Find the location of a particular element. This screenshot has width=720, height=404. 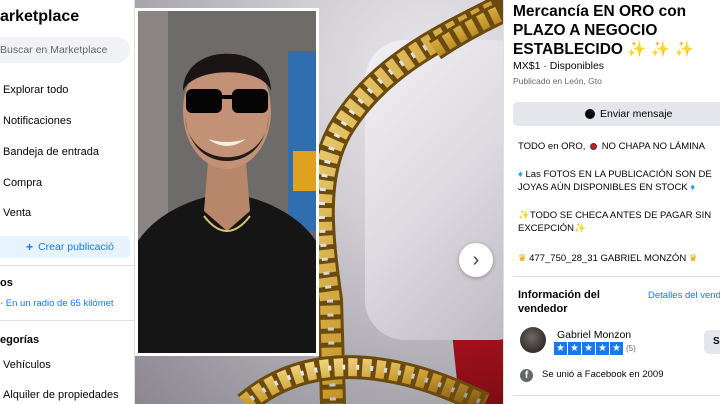

seller-name: Gabriel Monzon is located at coordinates (594, 335).